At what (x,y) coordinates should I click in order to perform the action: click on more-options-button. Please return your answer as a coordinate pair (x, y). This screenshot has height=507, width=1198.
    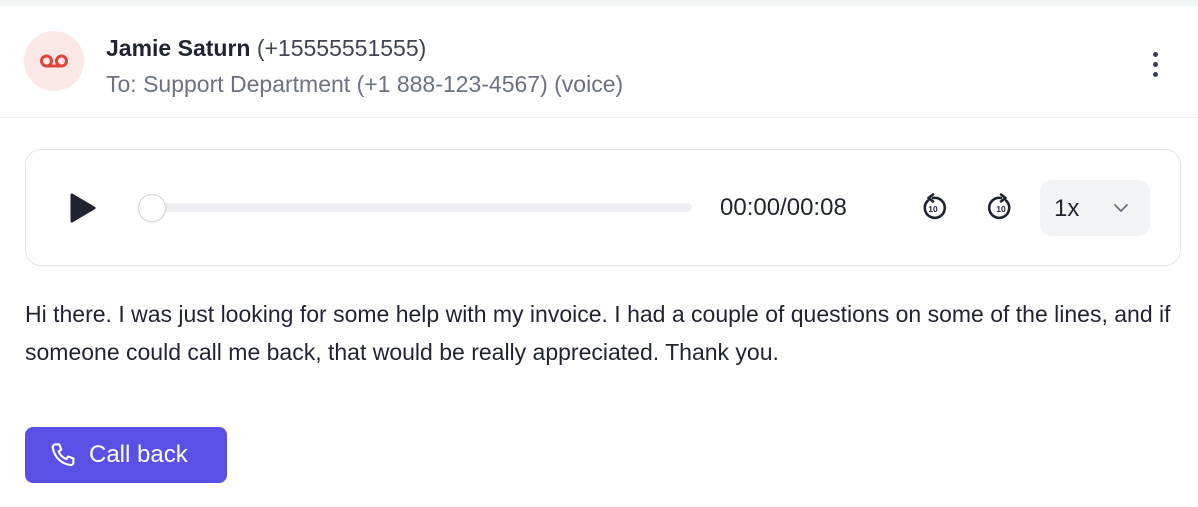
    Looking at the image, I should click on (1155, 64).